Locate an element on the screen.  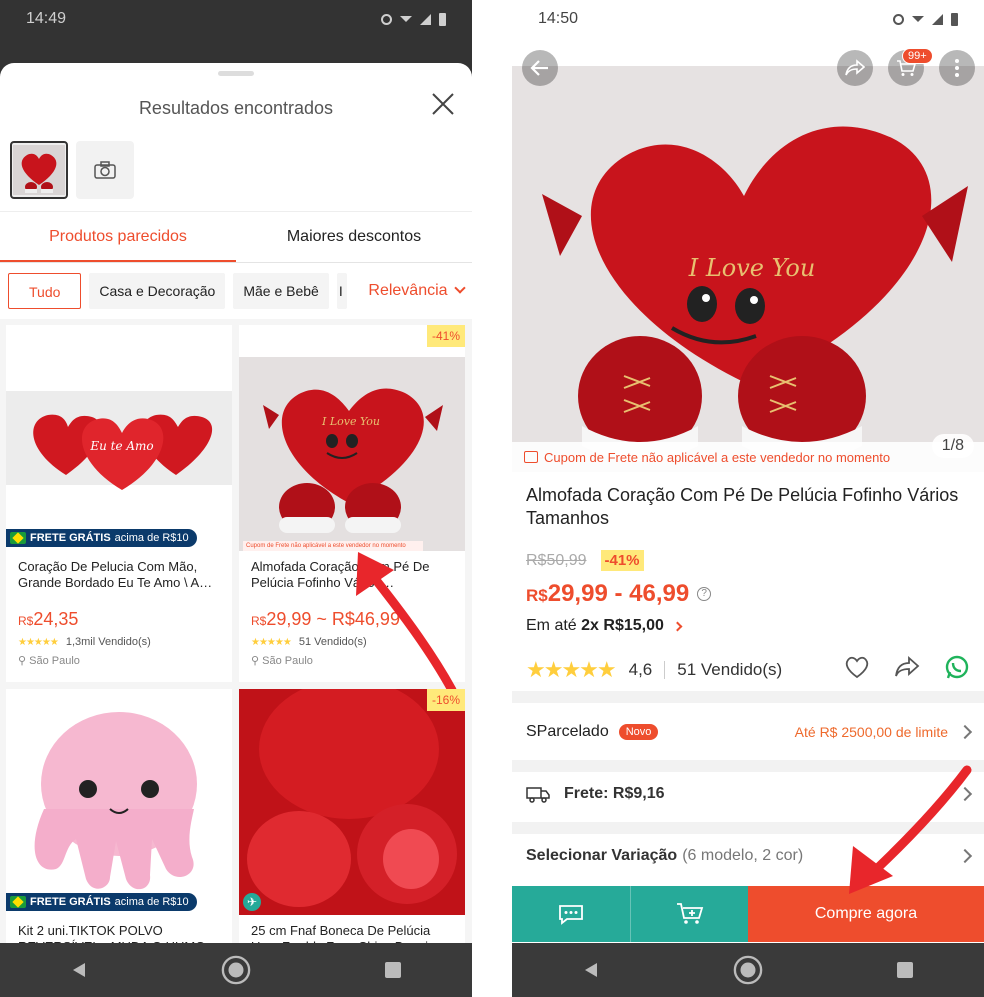
status-time: 14:50 is located at coordinates (558, 18).